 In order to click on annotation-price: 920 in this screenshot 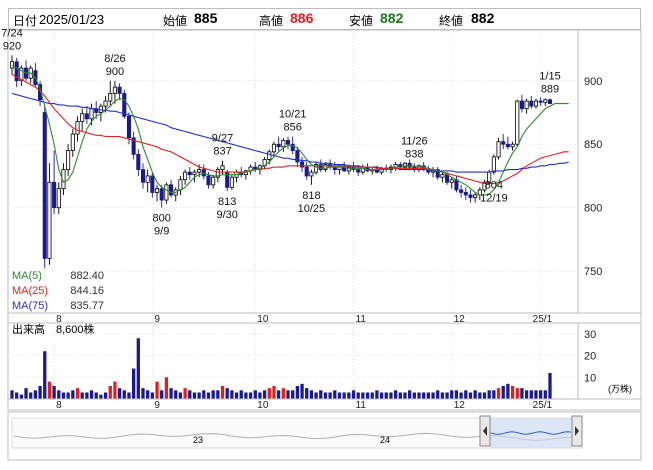, I will do `click(12, 46)`.